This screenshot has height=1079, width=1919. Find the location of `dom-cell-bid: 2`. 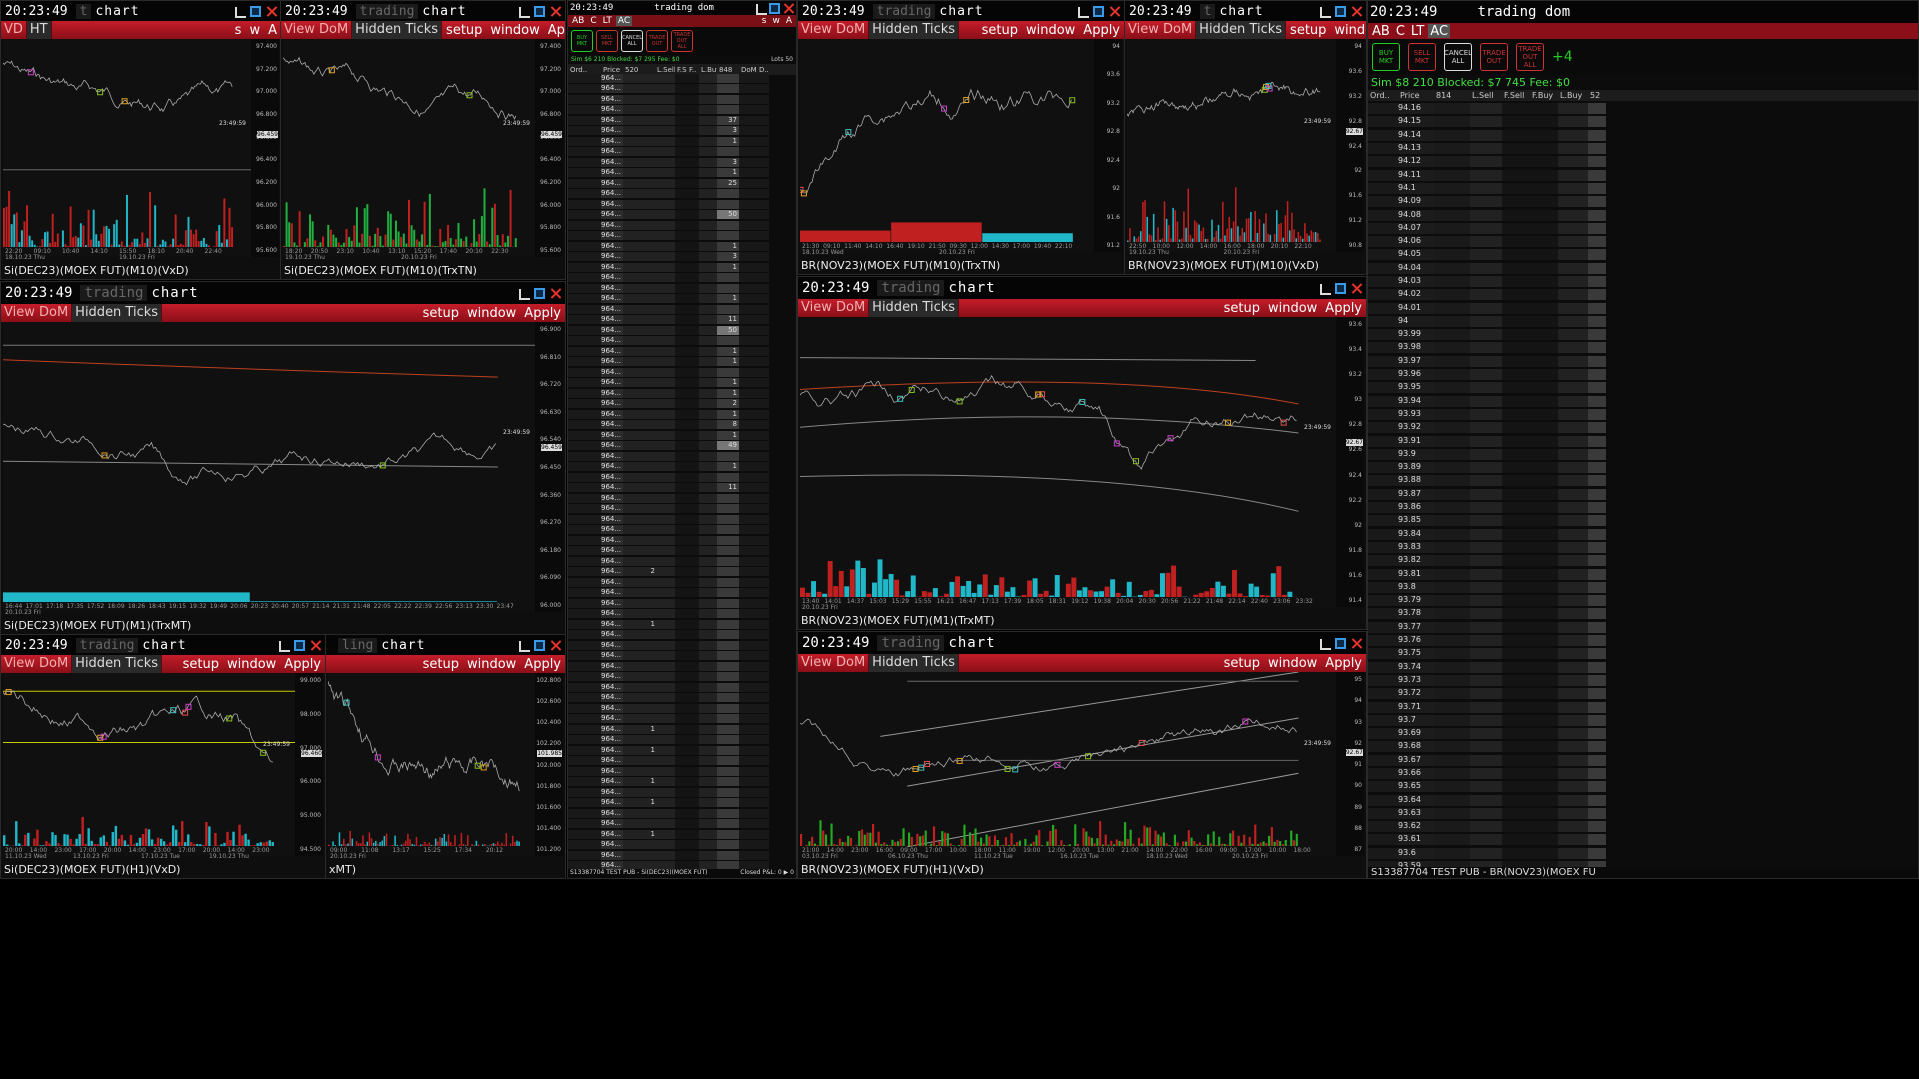

dom-cell-bid: 2 is located at coordinates (728, 404).